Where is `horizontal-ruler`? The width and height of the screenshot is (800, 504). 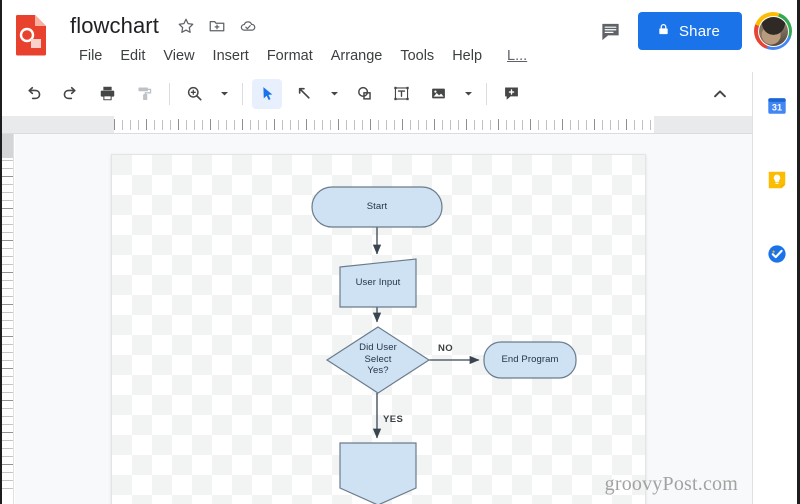
horizontal-ruler is located at coordinates (376, 125).